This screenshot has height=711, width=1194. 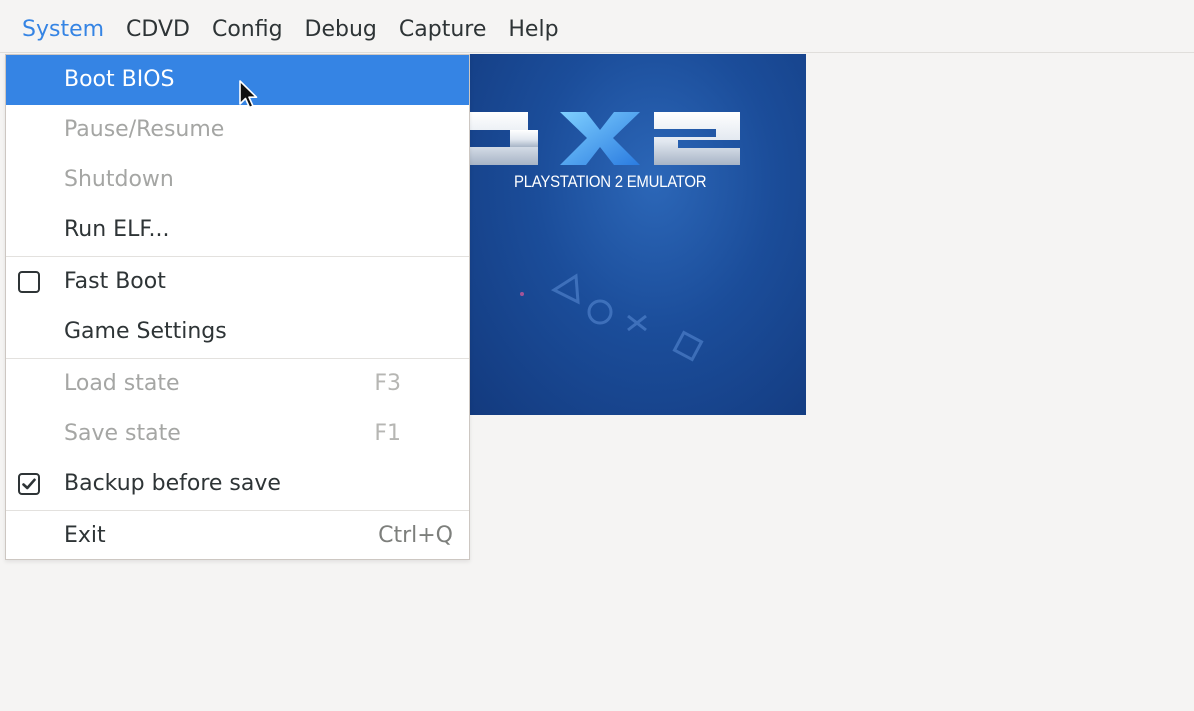 What do you see at coordinates (341, 30) in the screenshot?
I see `menu-debug: Debug` at bounding box center [341, 30].